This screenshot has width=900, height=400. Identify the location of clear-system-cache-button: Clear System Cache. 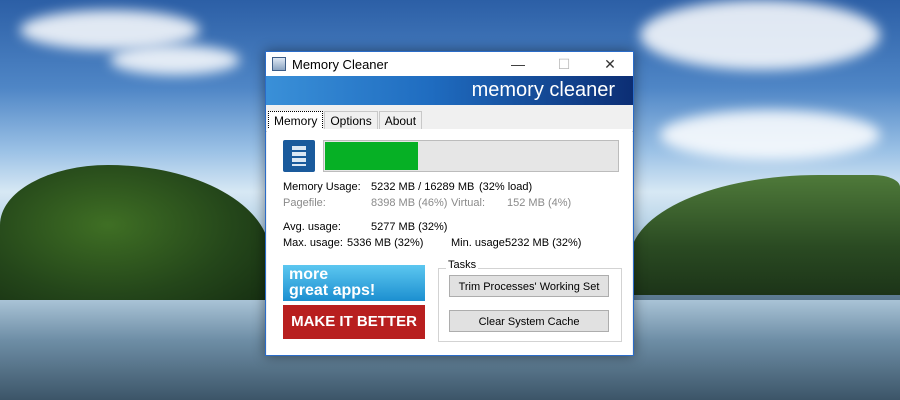
(529, 321).